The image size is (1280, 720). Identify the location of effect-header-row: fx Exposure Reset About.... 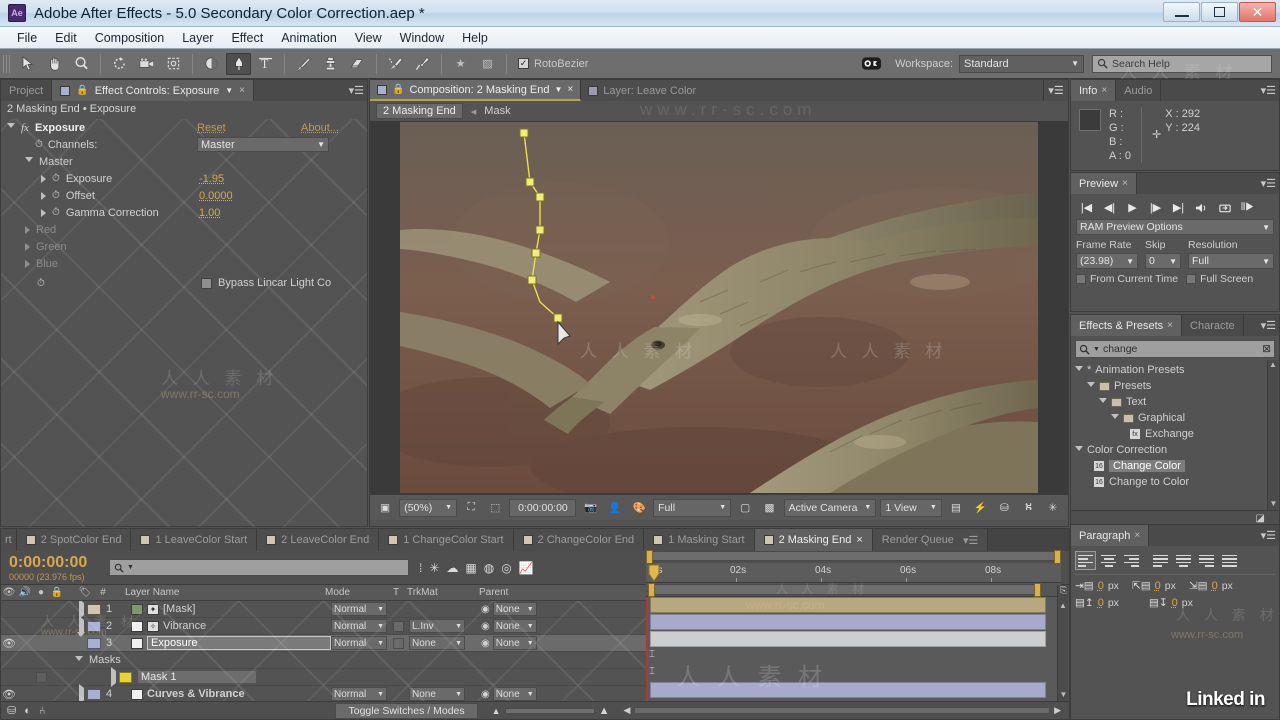
(184, 127).